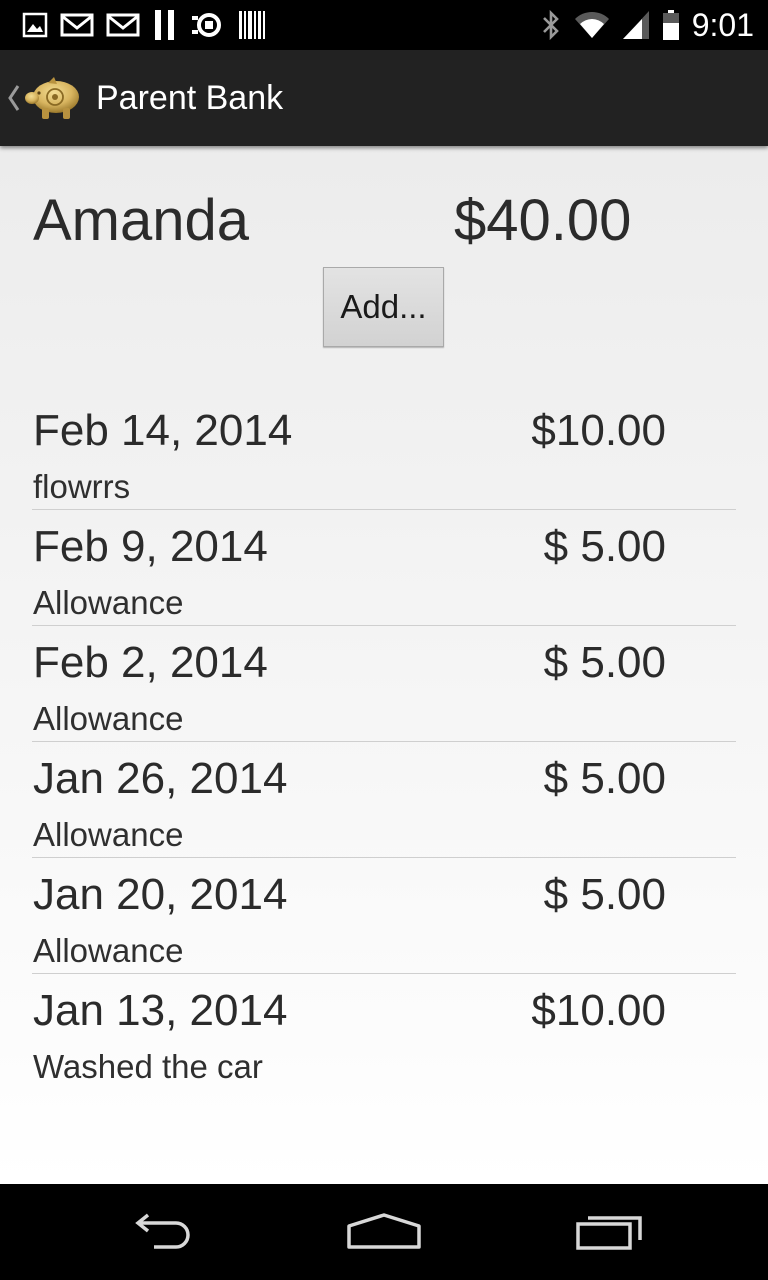 The height and width of the screenshot is (1280, 768). What do you see at coordinates (384, 684) in the screenshot?
I see `transaction-row: Feb 2, 2014 $ 5.00 Allowance` at bounding box center [384, 684].